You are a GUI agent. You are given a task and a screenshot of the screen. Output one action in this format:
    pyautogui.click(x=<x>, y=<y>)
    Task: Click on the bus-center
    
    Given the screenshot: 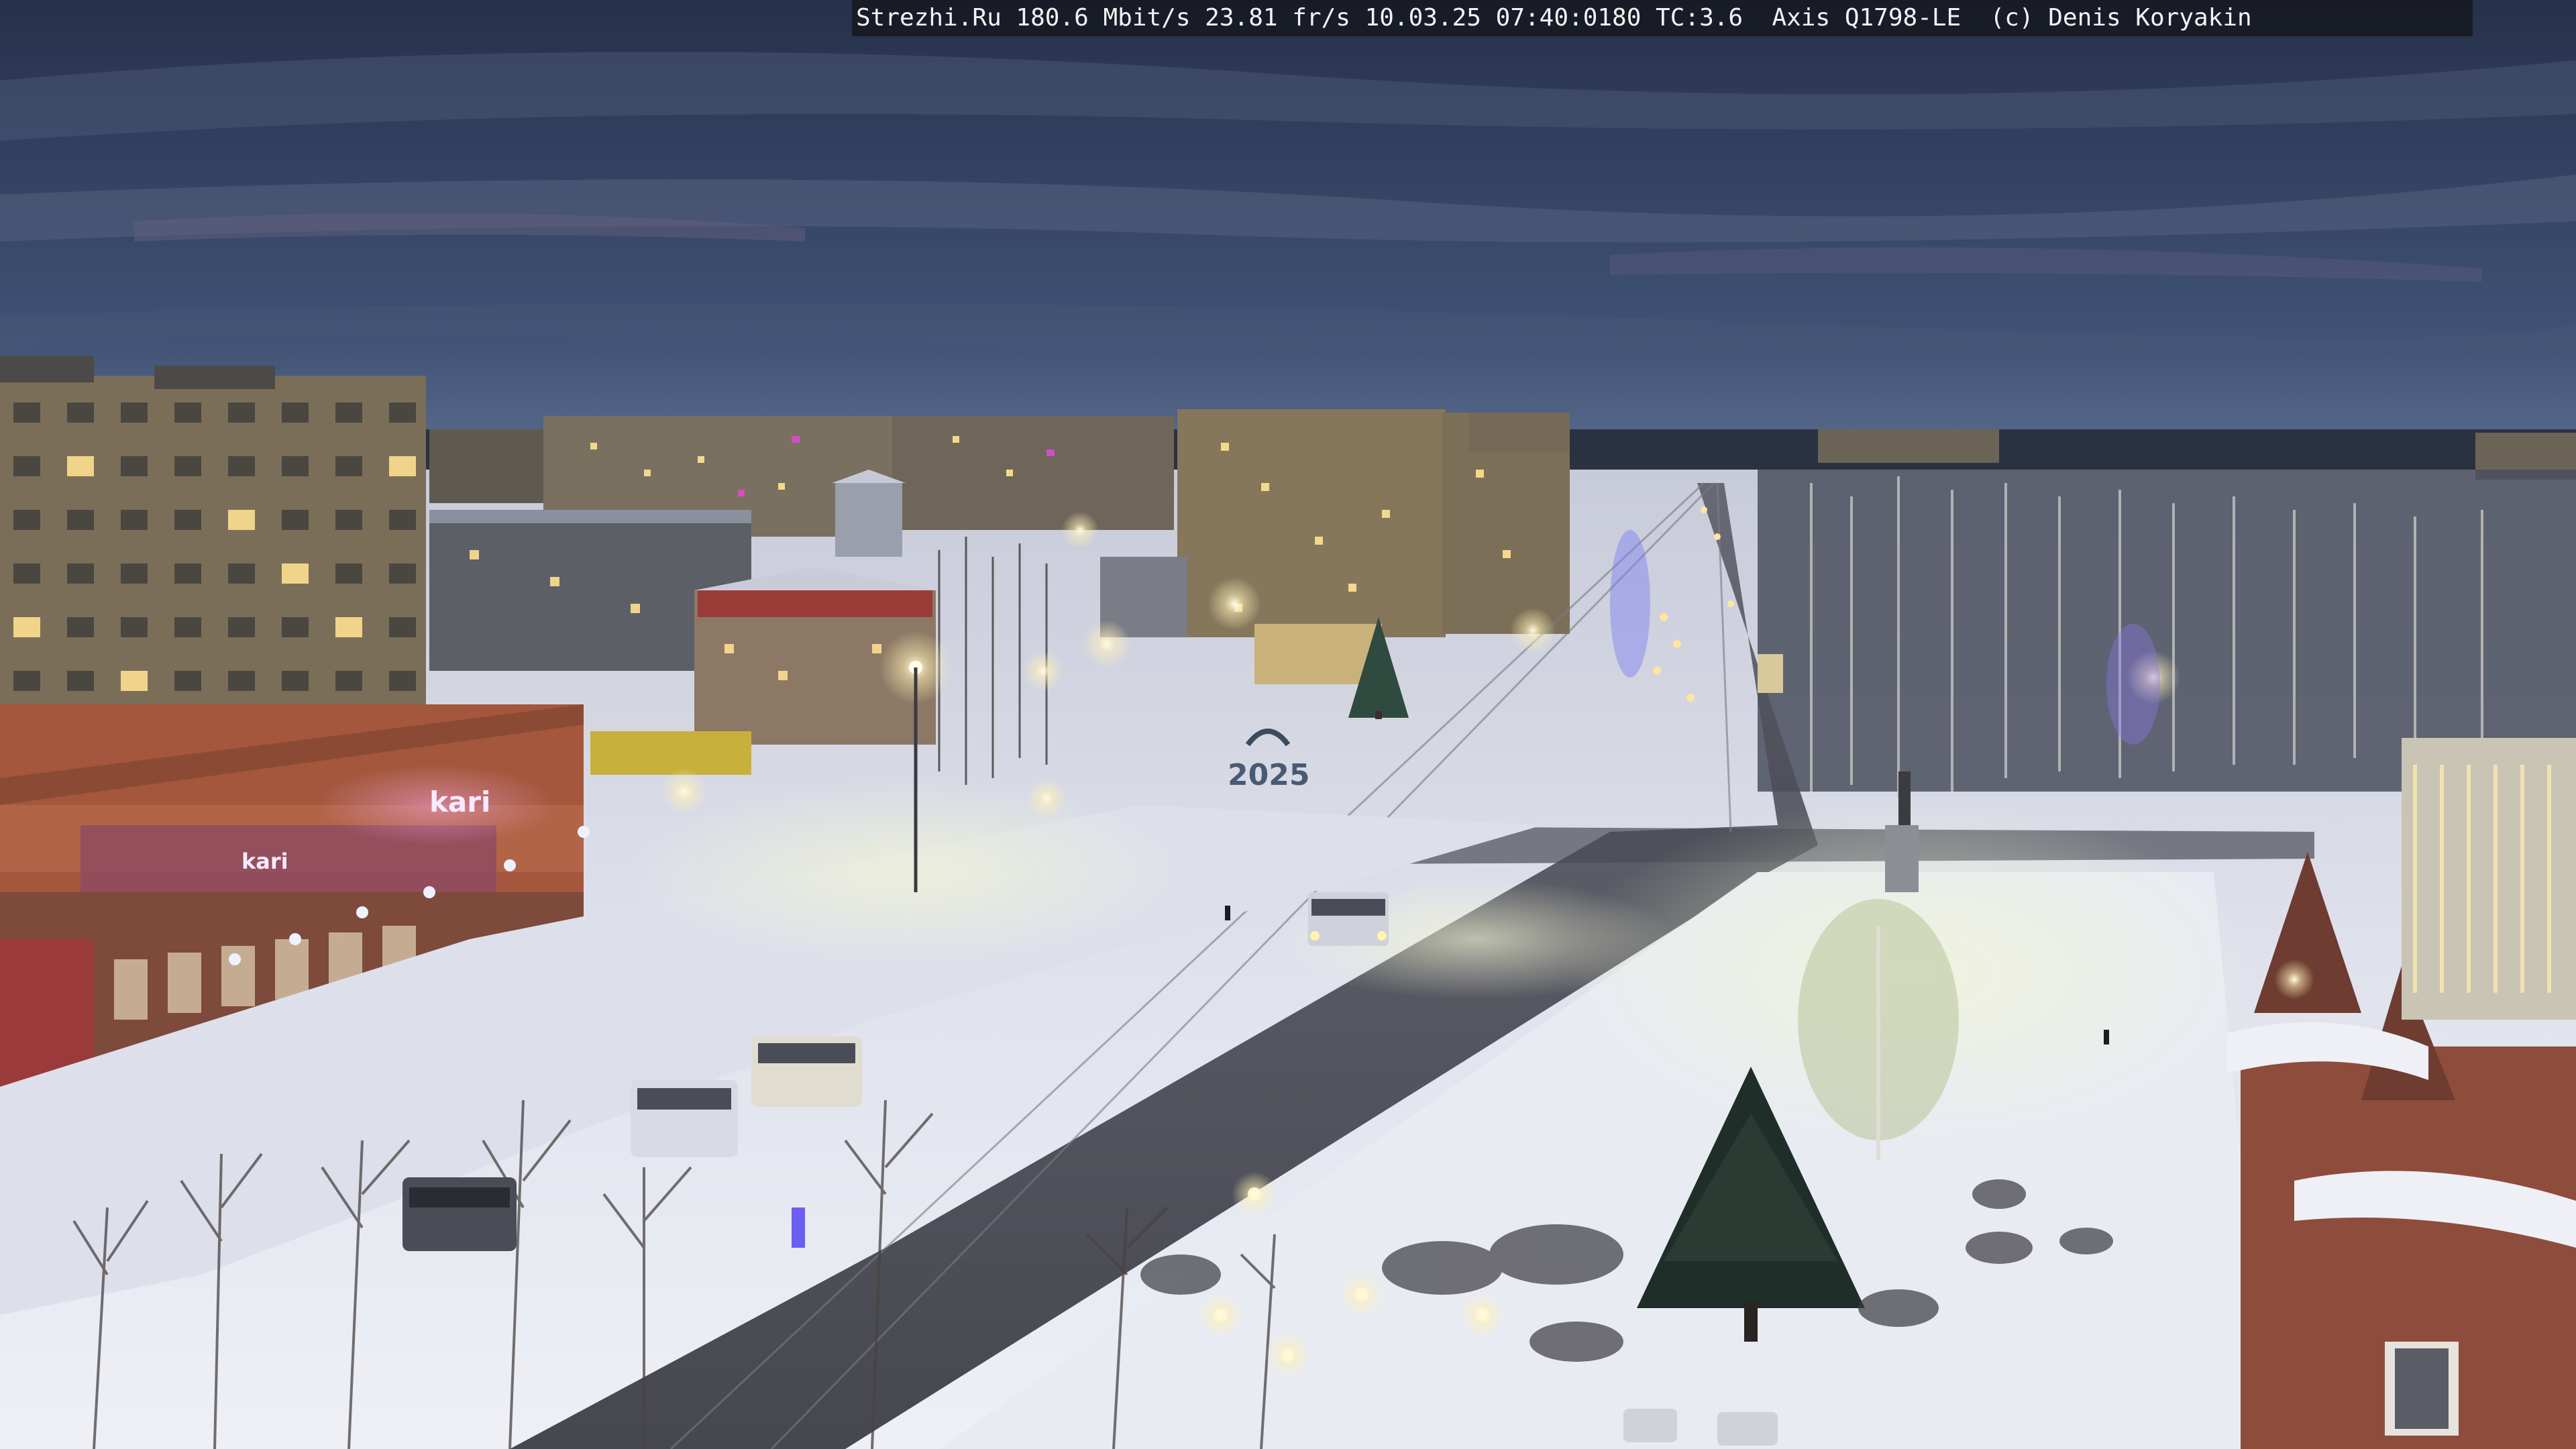 What is the action you would take?
    pyautogui.click(x=1348, y=919)
    